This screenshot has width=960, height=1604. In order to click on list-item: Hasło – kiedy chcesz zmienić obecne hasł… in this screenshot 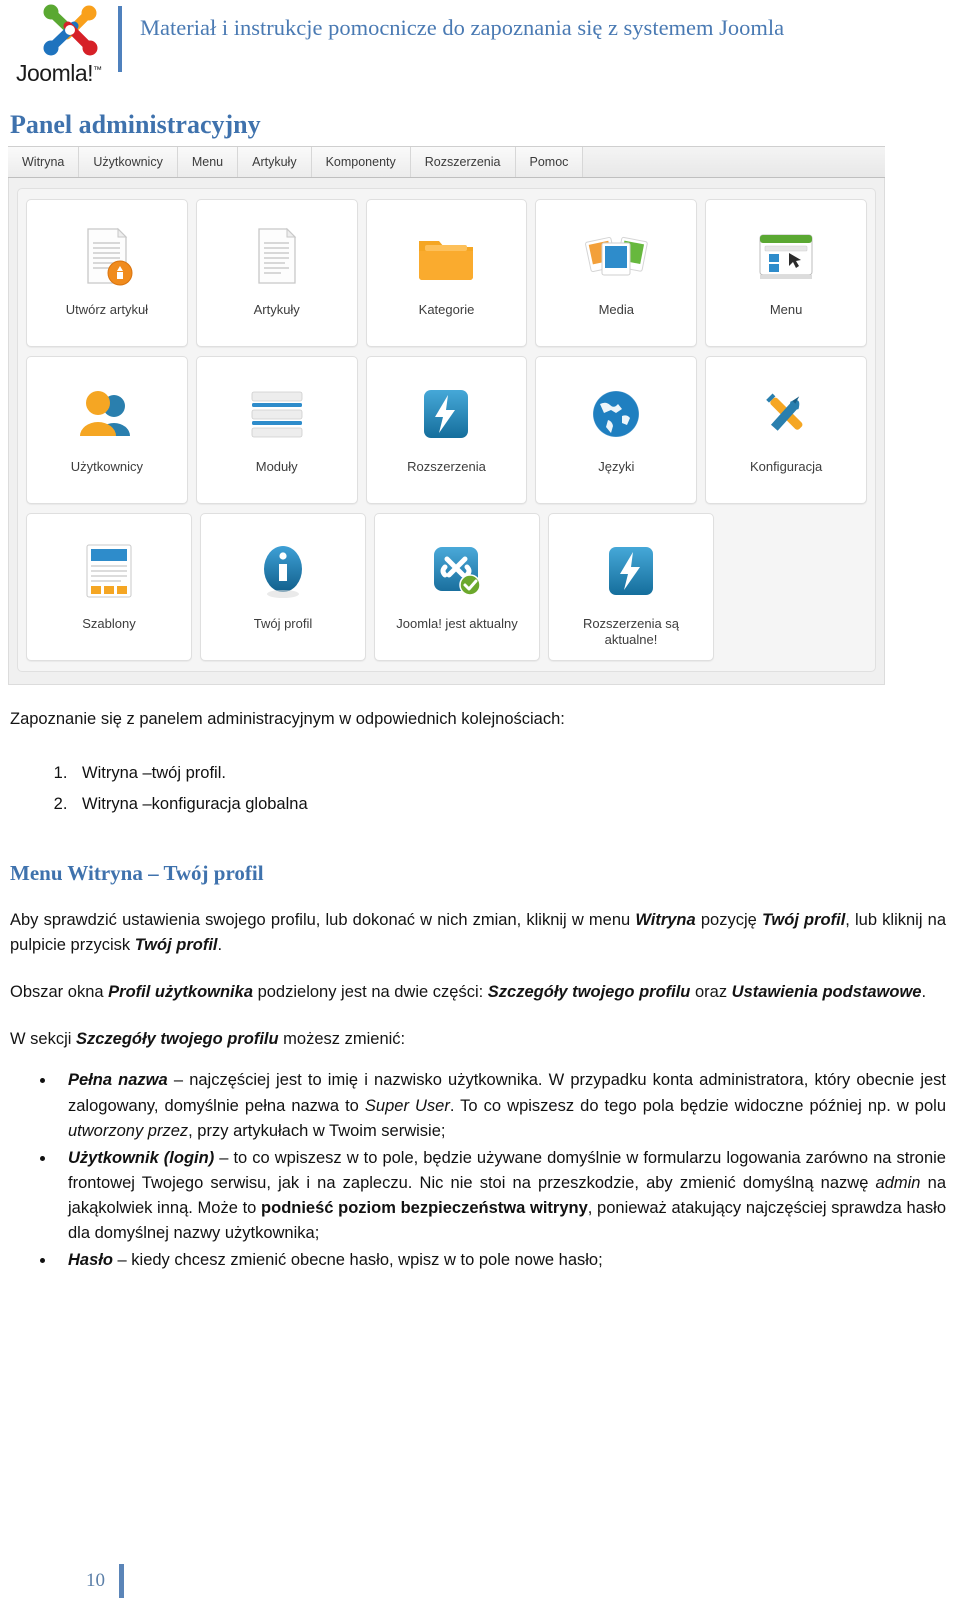, I will do `click(501, 1260)`.